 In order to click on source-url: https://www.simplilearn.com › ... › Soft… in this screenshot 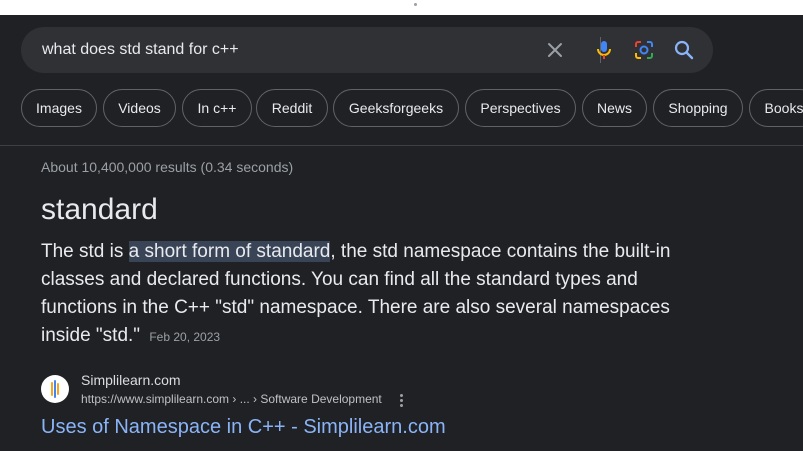, I will do `click(231, 399)`.